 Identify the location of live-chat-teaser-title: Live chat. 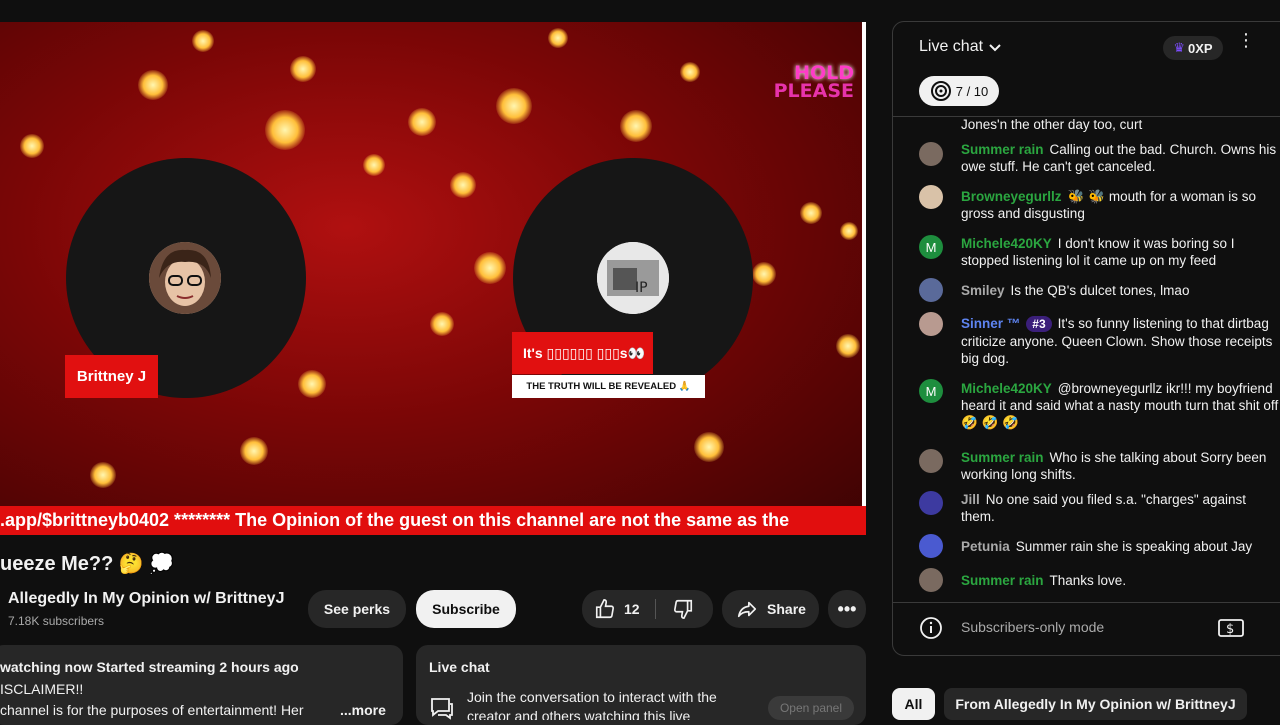
(459, 667).